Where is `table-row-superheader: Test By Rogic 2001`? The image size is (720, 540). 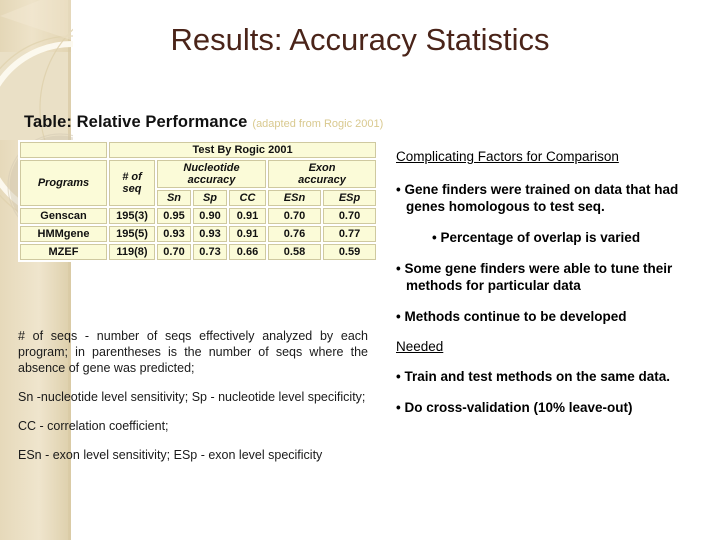 table-row-superheader: Test By Rogic 2001 is located at coordinates (198, 150).